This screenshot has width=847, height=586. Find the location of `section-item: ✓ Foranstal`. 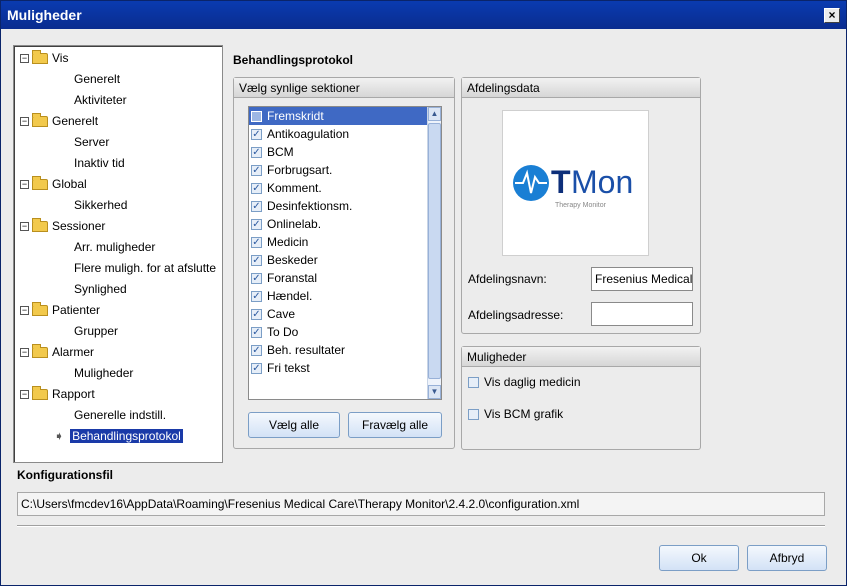

section-item: ✓ Foranstal is located at coordinates (338, 278).